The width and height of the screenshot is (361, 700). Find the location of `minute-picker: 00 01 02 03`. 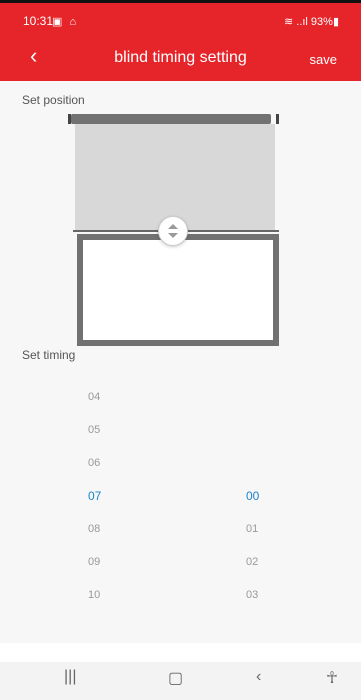

minute-picker: 00 01 02 03 is located at coordinates (266, 546).